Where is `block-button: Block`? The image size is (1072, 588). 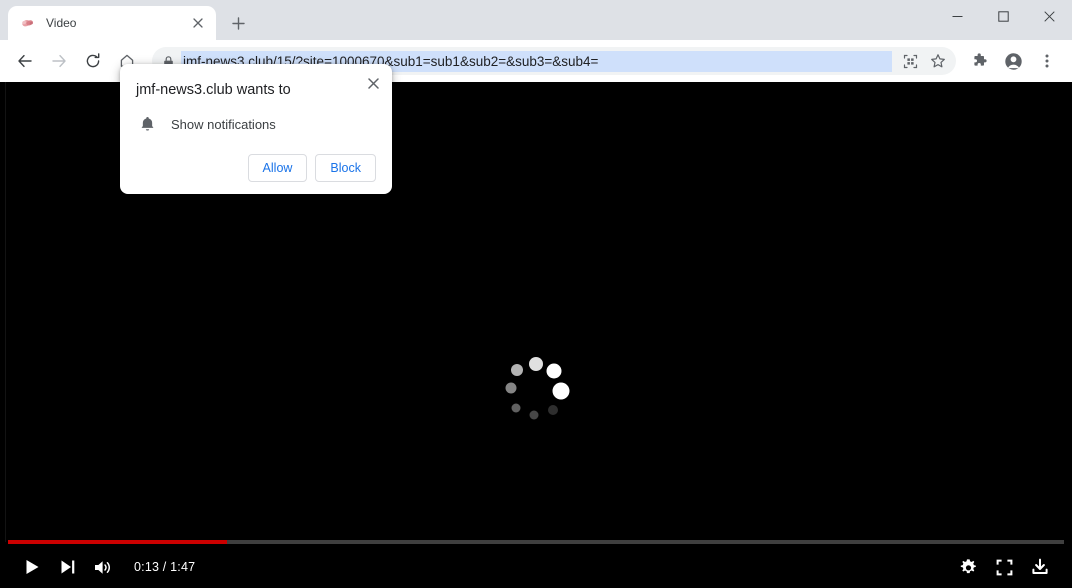
block-button: Block is located at coordinates (345, 168).